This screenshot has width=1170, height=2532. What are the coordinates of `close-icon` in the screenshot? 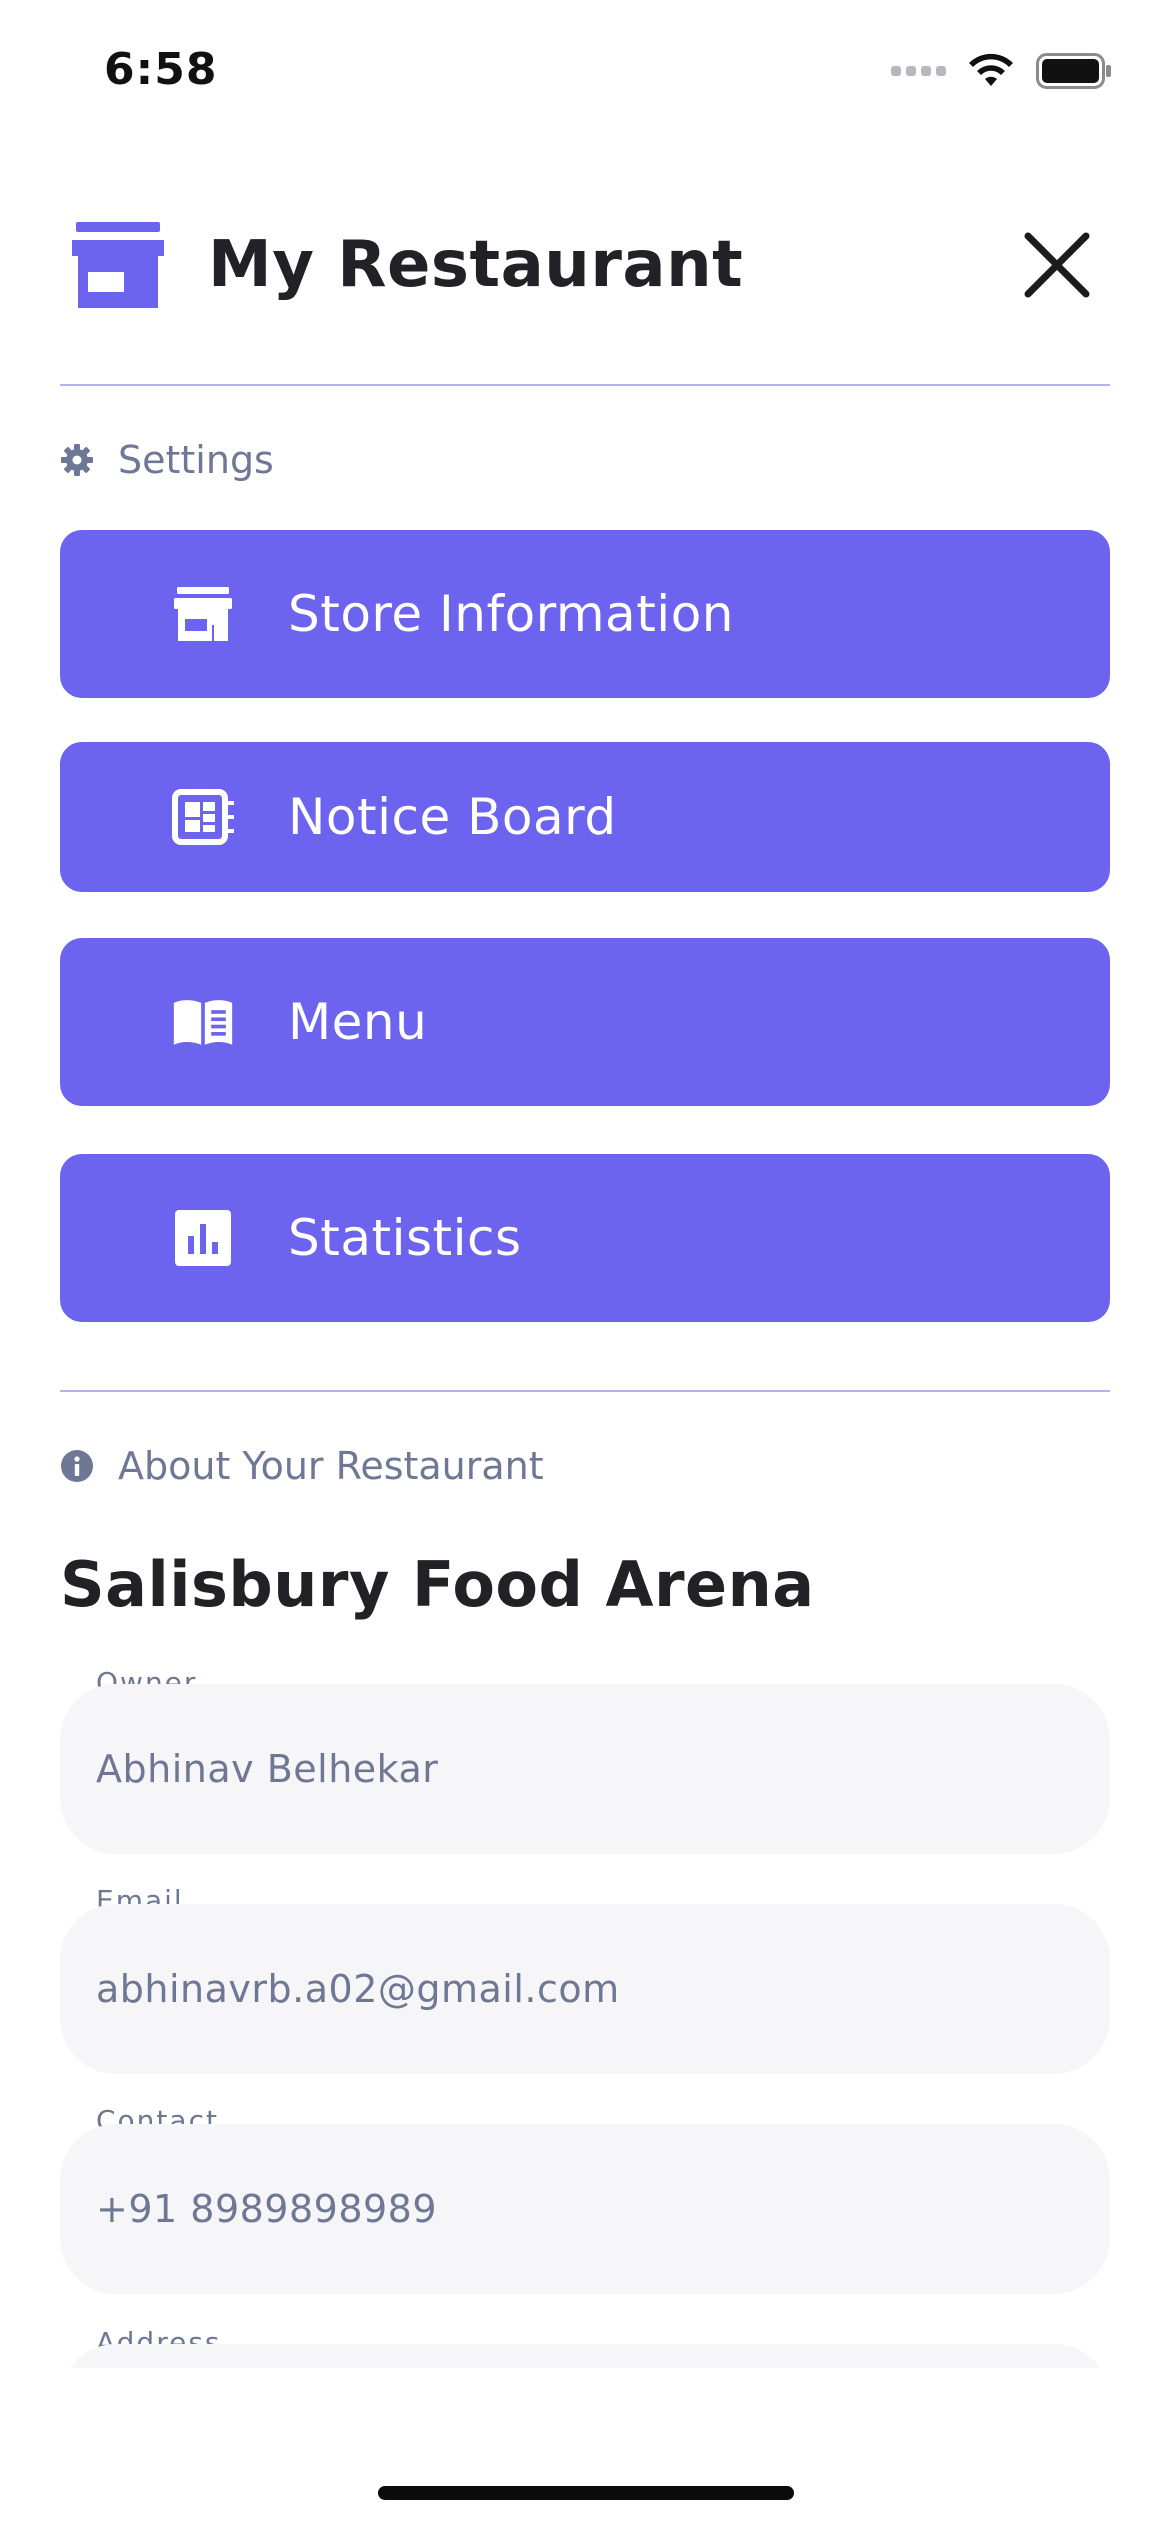 It's located at (1057, 265).